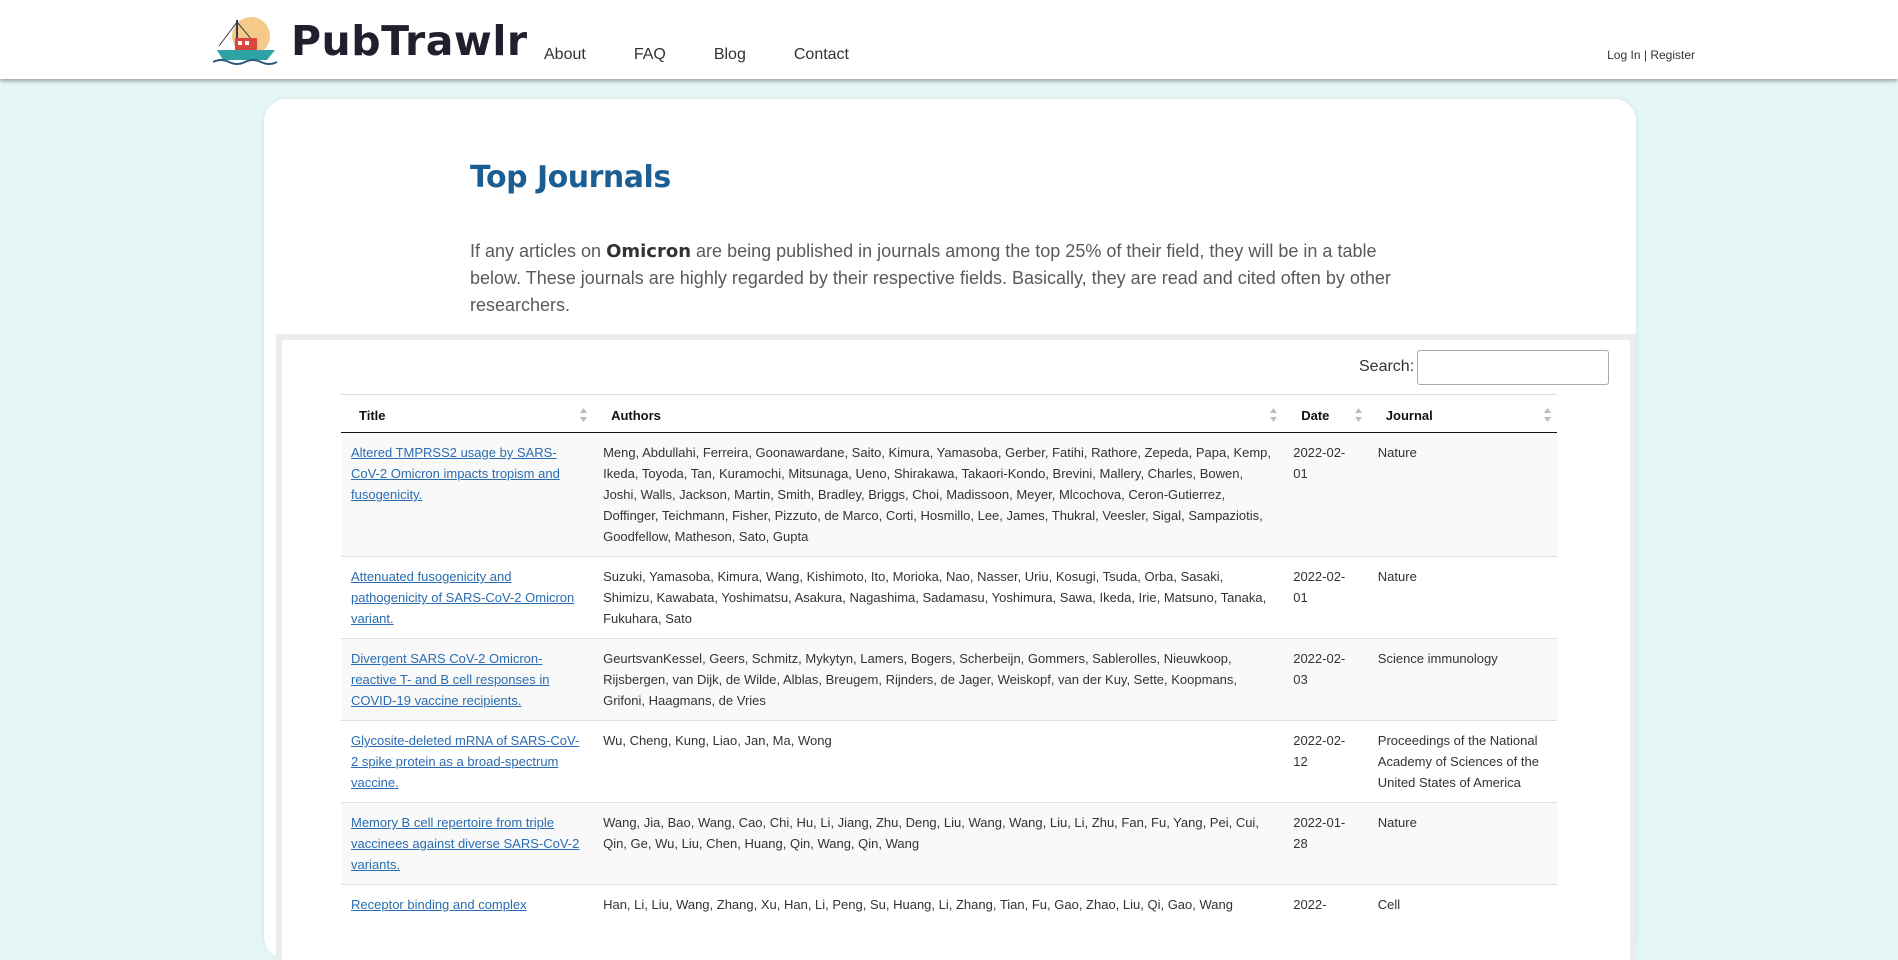 This screenshot has width=1898, height=960. What do you see at coordinates (938, 761) in the screenshot?
I see `authors-cell: Wu, Cheng, Kung, Liao, Jan, Ma, Wong` at bounding box center [938, 761].